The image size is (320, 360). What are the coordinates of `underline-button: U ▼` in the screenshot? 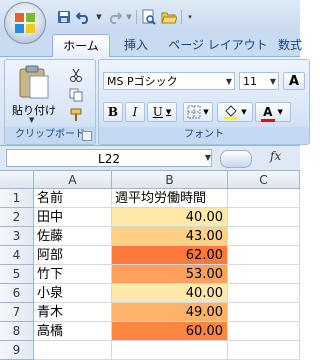 It's located at (162, 112).